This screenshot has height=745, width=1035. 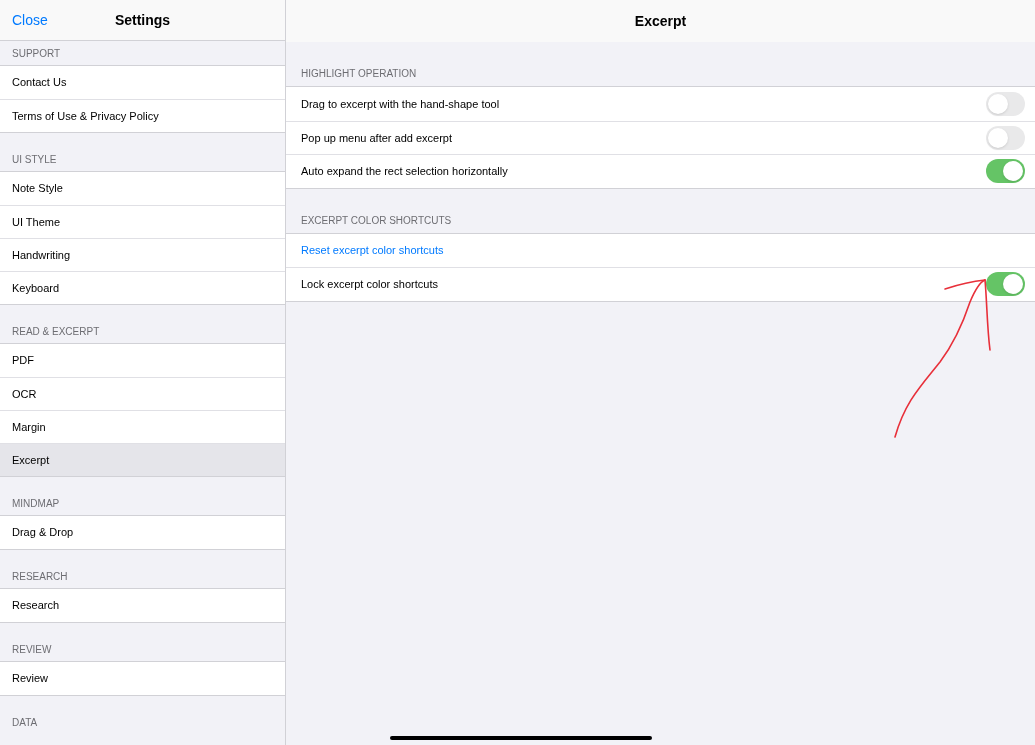 What do you see at coordinates (369, 284) in the screenshot?
I see `setting-label: Lock excerpt color shortcuts` at bounding box center [369, 284].